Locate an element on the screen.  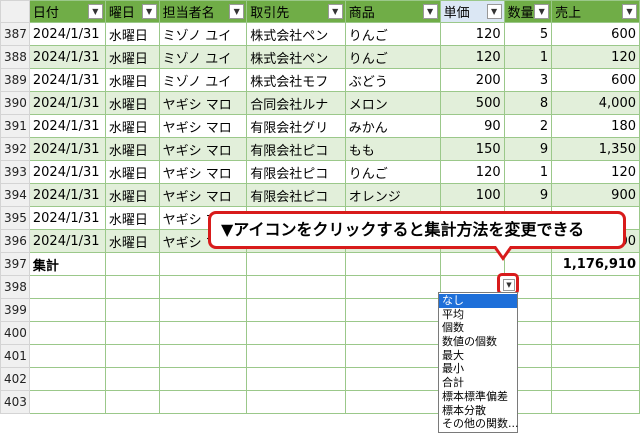
column-header-day: 曜日 ▼ is located at coordinates (132, 11).